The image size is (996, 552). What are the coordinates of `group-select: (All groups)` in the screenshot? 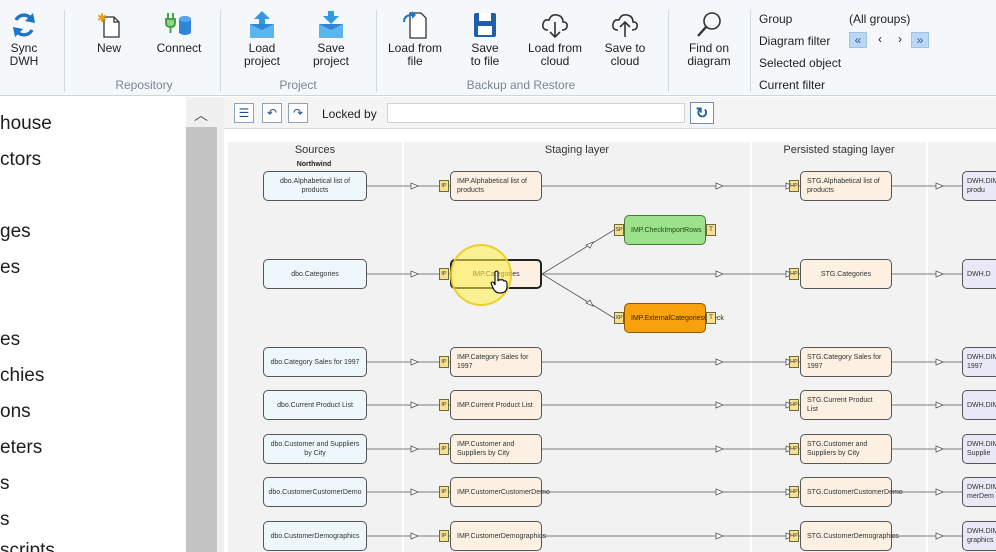 It's located at (879, 19).